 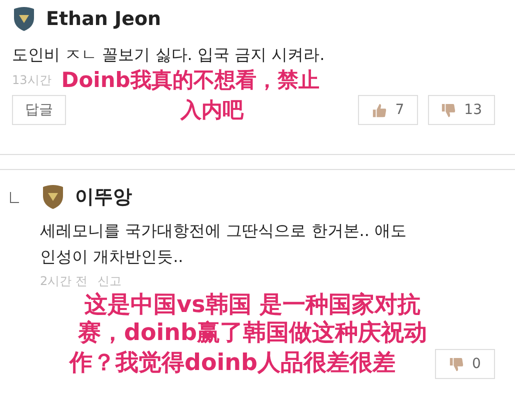 What do you see at coordinates (233, 364) in the screenshot?
I see `annotation-text: 作？我觉得doinb人品很差很差` at bounding box center [233, 364].